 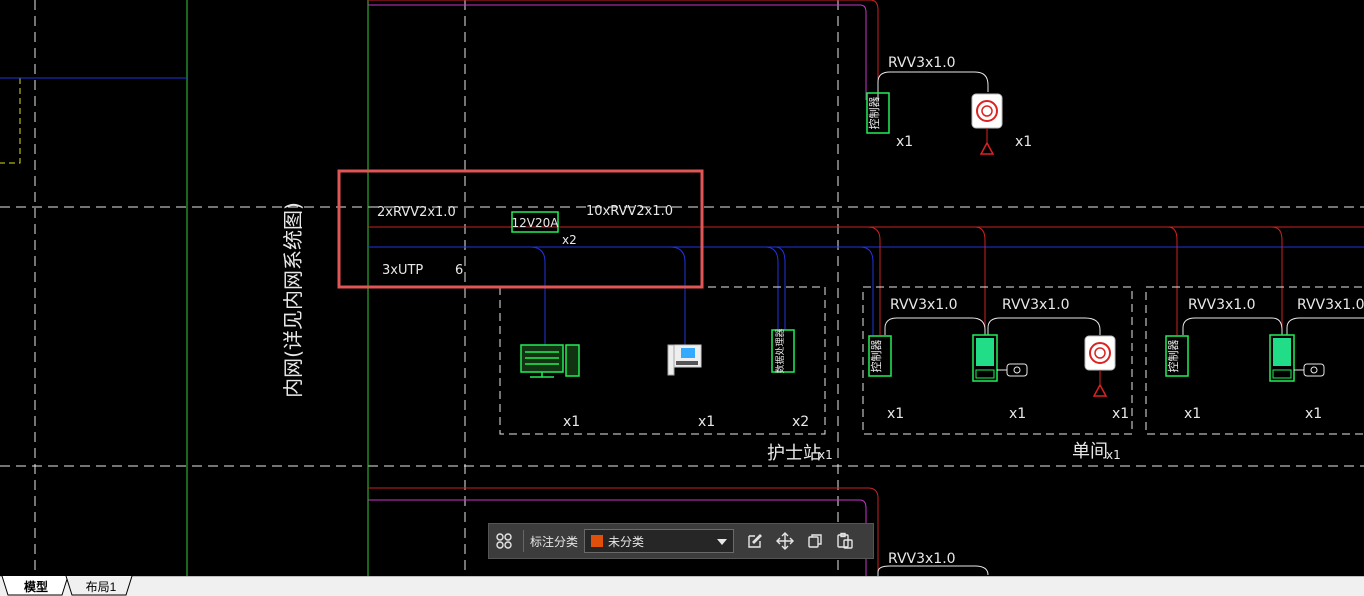 What do you see at coordinates (785, 541) in the screenshot?
I see `move-icon` at bounding box center [785, 541].